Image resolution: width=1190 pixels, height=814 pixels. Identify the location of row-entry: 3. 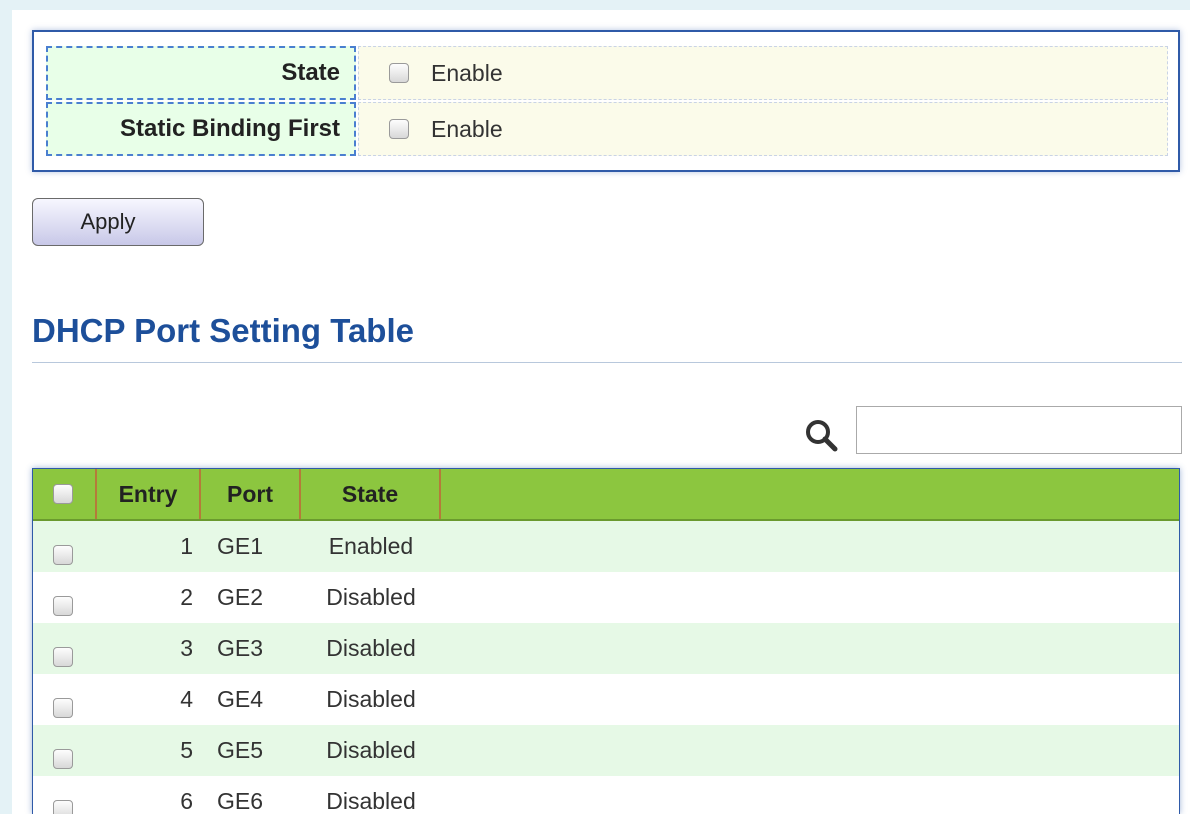
(186, 648).